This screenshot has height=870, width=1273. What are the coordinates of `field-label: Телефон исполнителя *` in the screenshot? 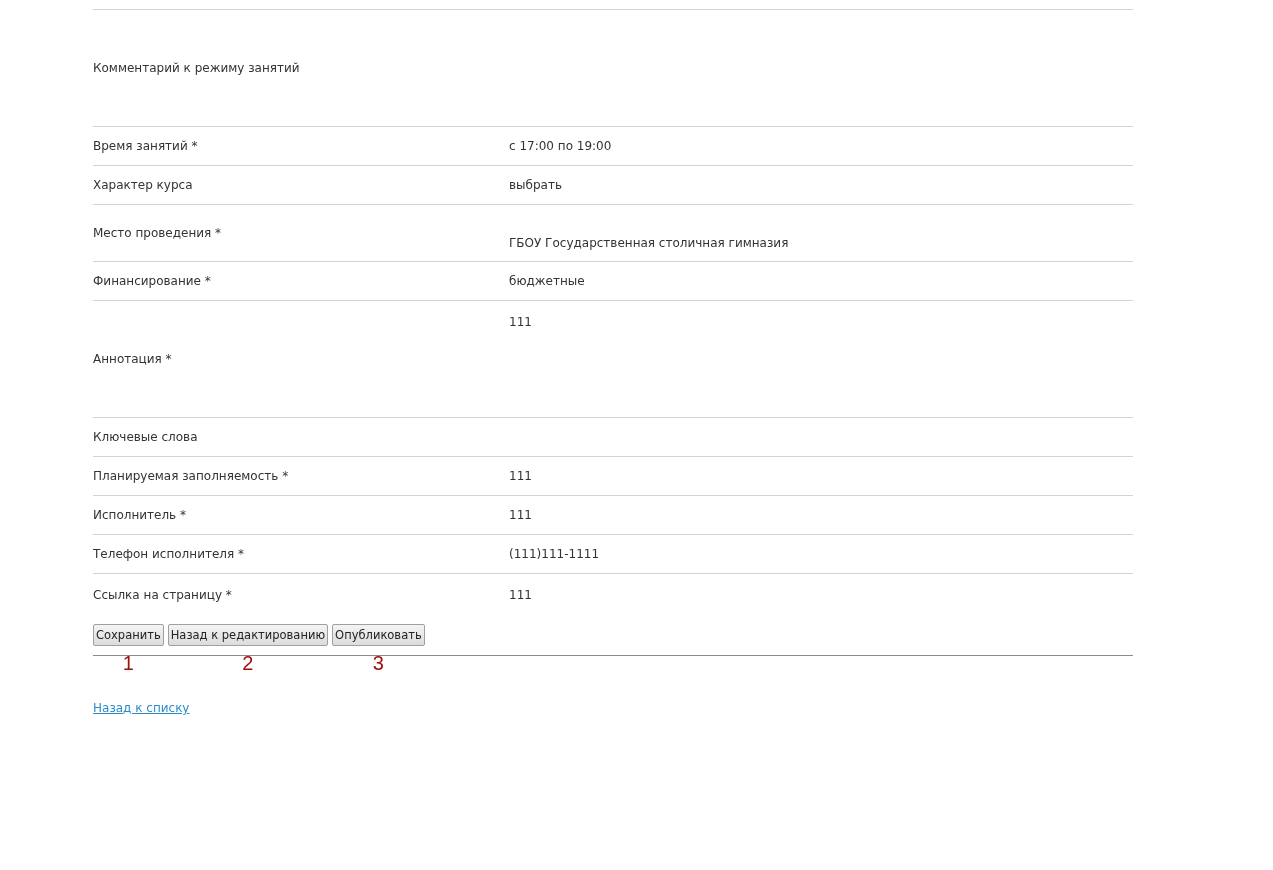 It's located at (169, 554).